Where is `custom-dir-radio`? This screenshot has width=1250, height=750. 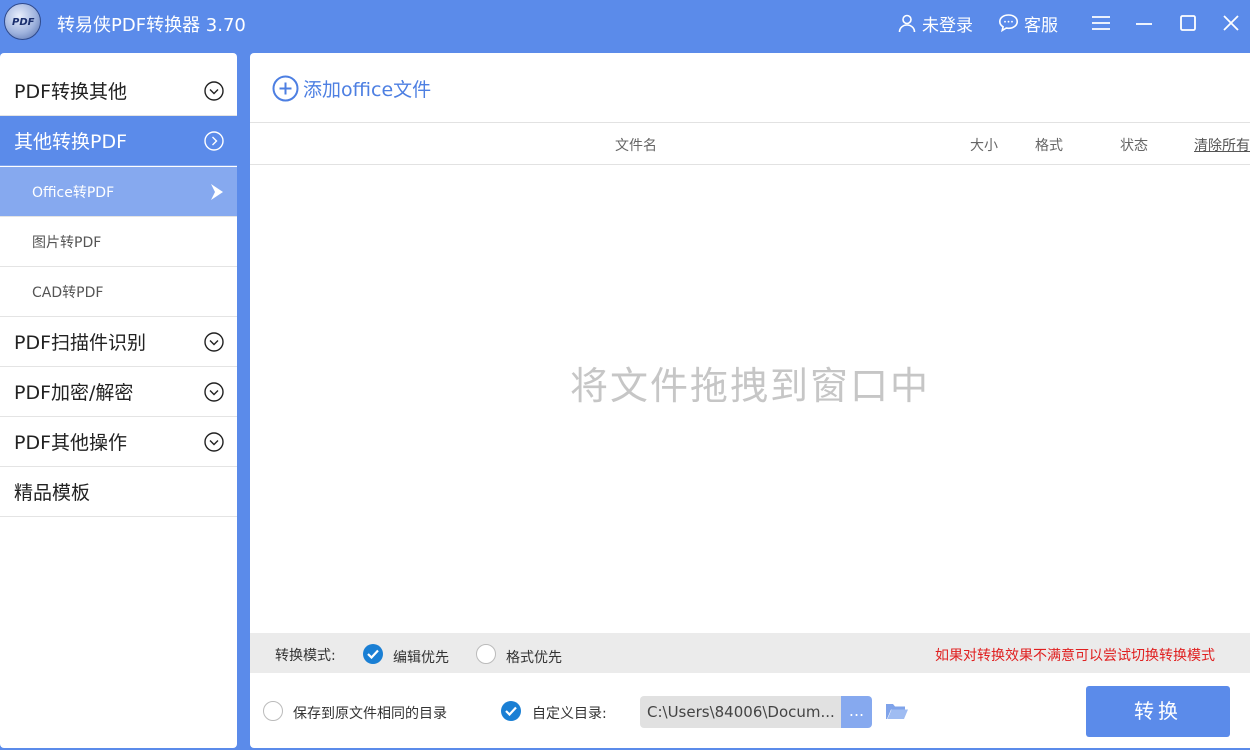
custom-dir-radio is located at coordinates (511, 711).